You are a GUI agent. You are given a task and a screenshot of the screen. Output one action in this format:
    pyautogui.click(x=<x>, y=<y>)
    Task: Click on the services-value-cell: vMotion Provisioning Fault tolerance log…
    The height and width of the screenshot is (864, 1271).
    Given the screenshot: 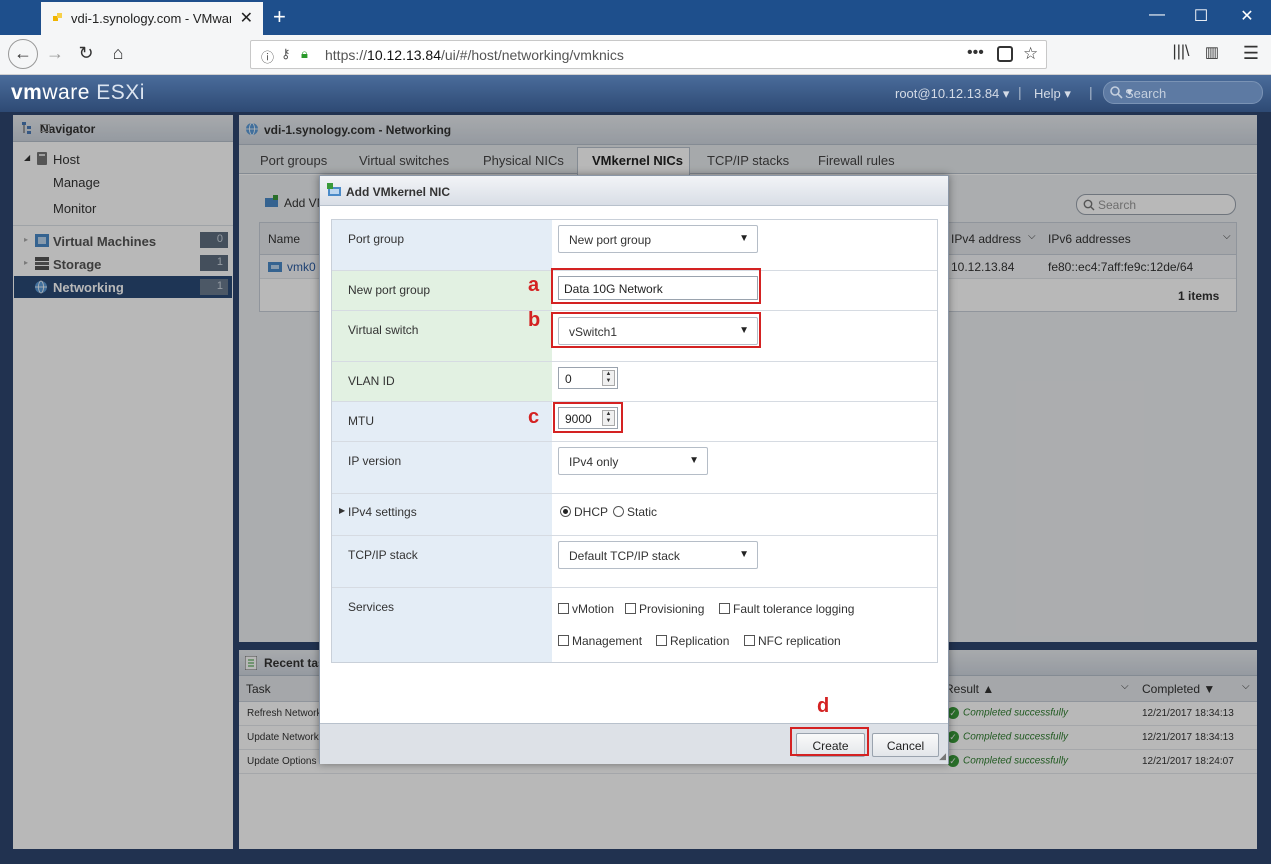 What is the action you would take?
    pyautogui.click(x=744, y=625)
    